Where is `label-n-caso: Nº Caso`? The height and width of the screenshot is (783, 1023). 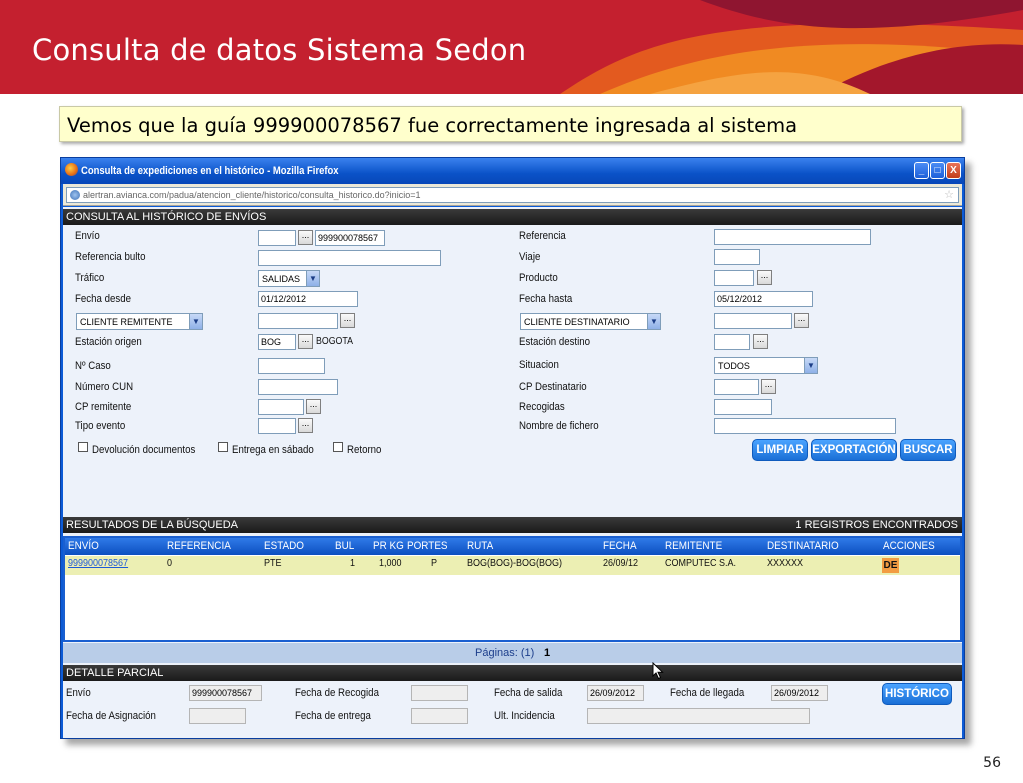
label-n-caso: Nº Caso is located at coordinates (93, 366).